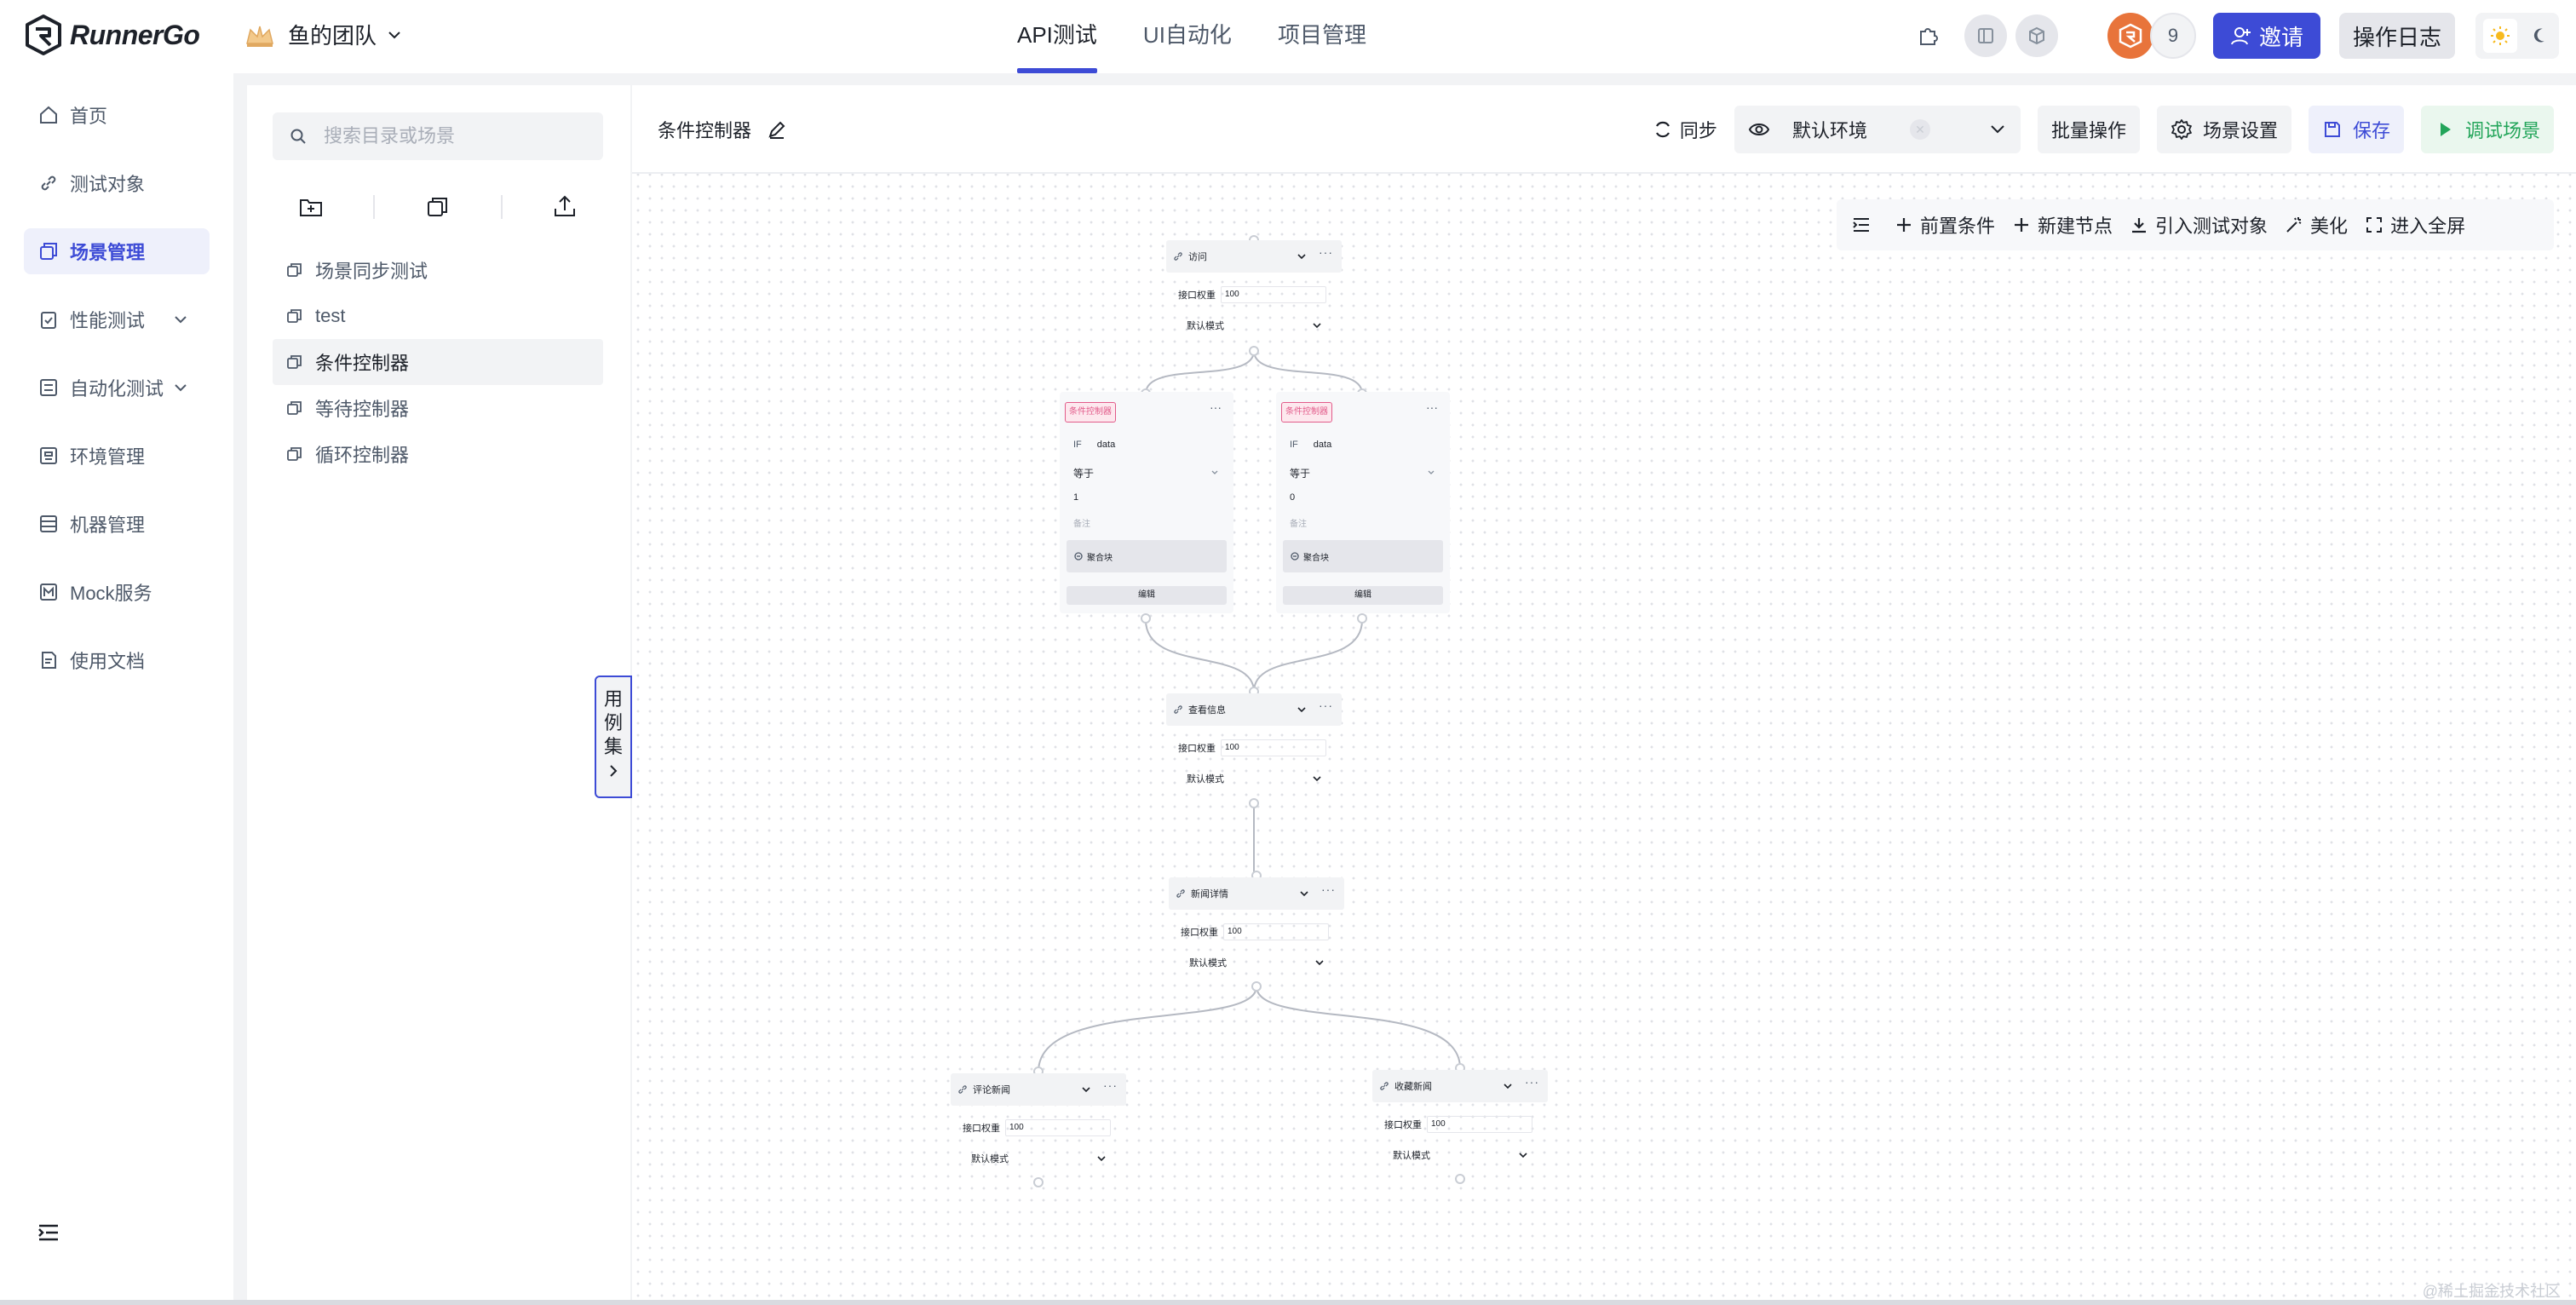 The height and width of the screenshot is (1305, 2576). I want to click on menu-collapse-icon, so click(49, 1232).